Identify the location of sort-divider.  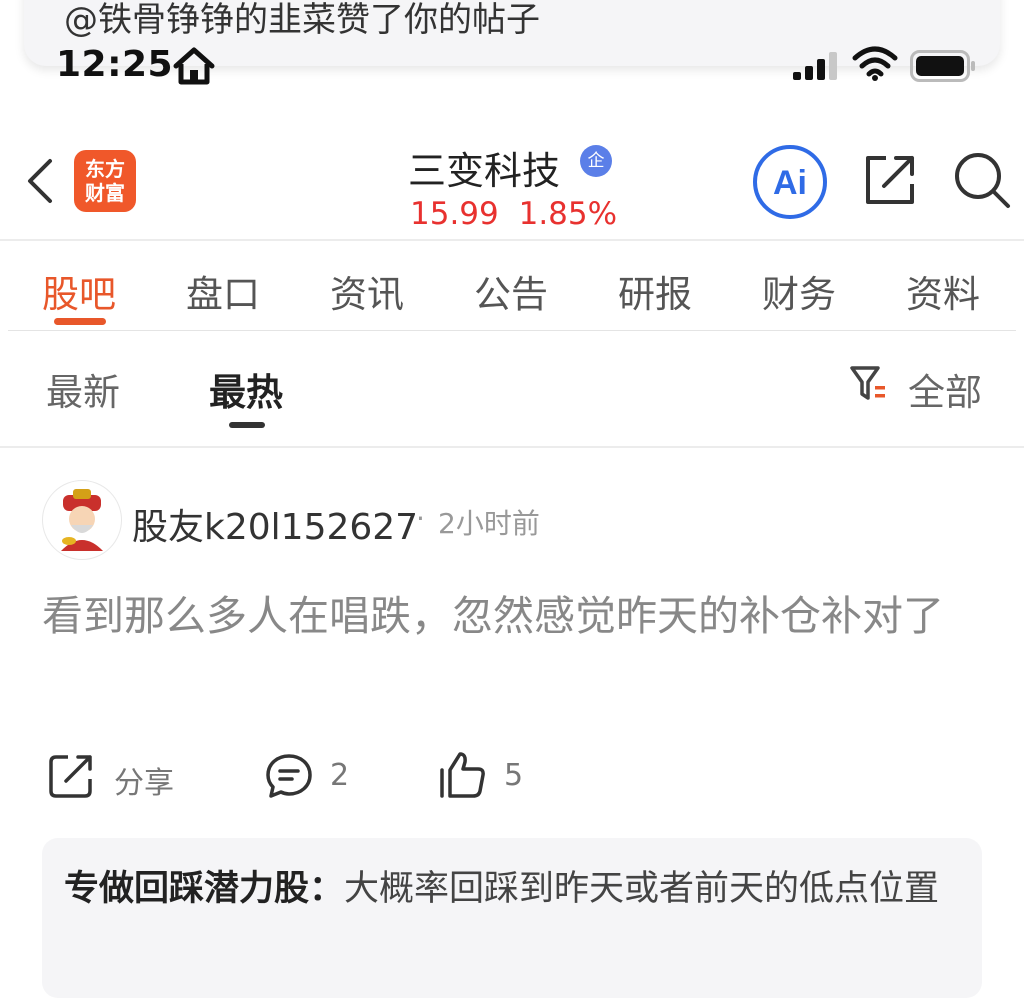
(512, 447).